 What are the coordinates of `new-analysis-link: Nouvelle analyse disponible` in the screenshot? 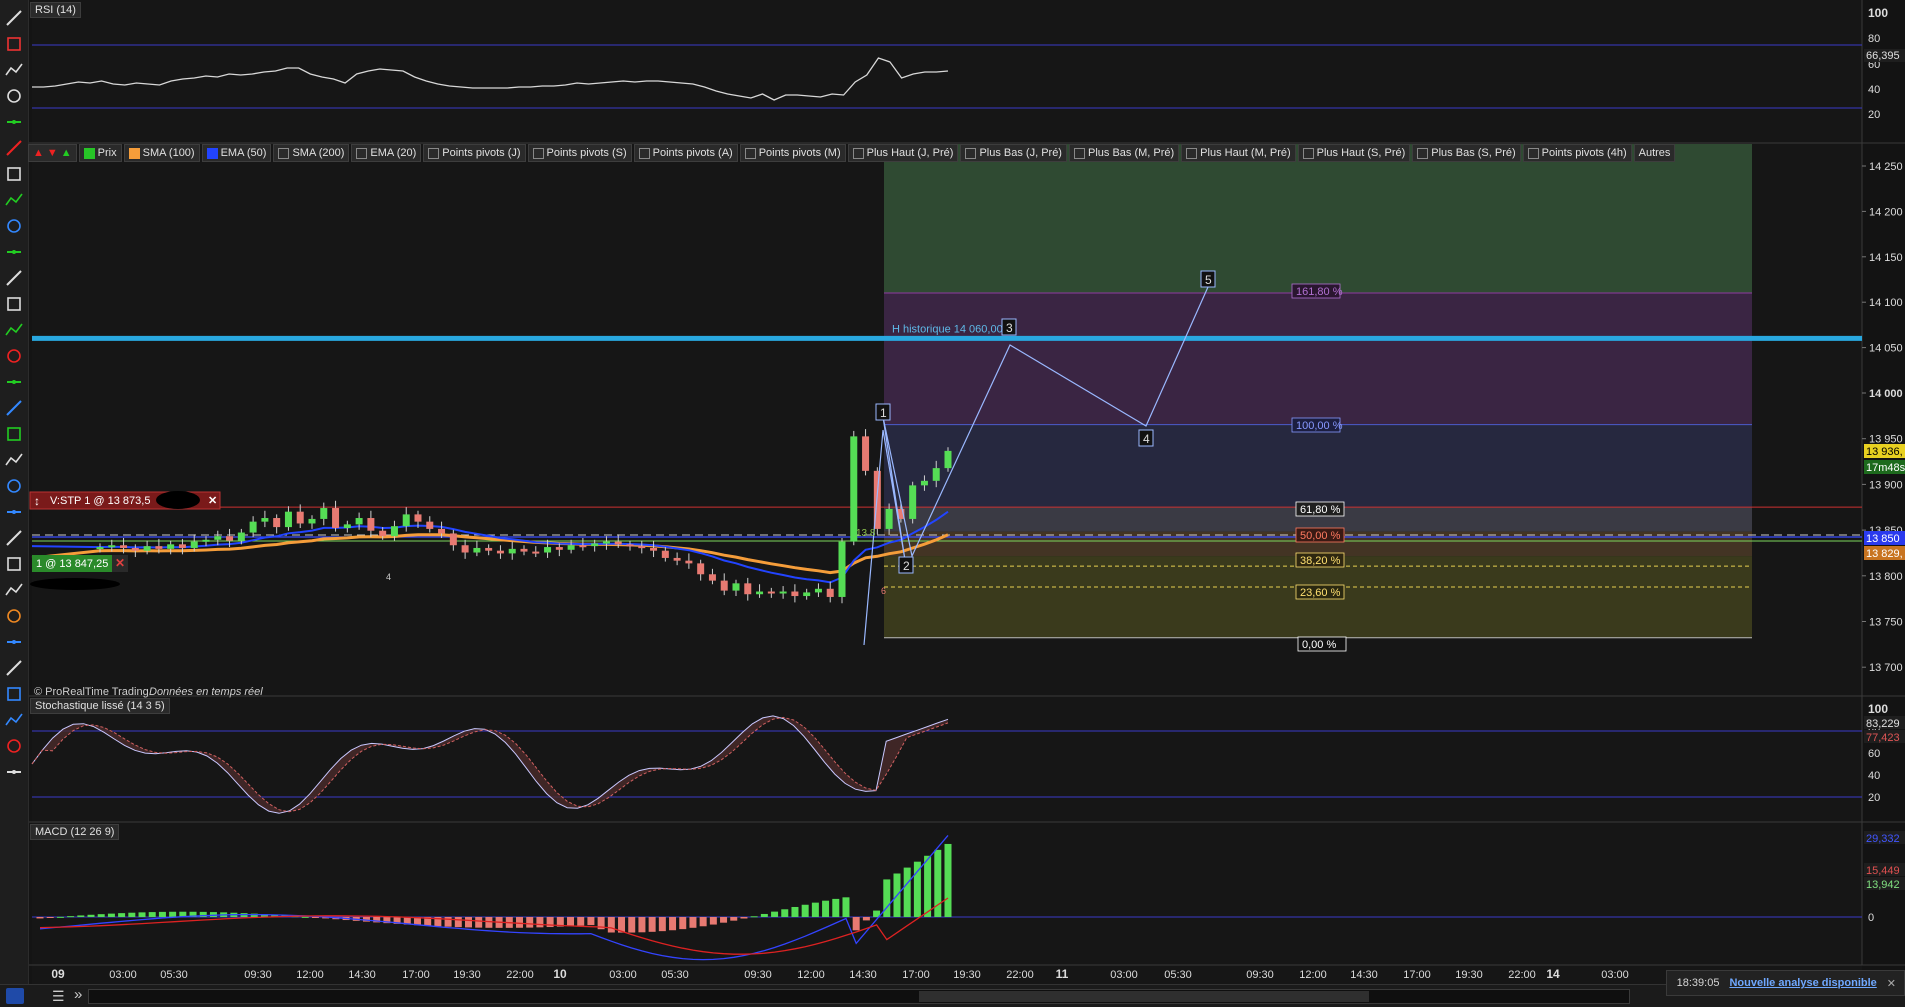 It's located at (1802, 983).